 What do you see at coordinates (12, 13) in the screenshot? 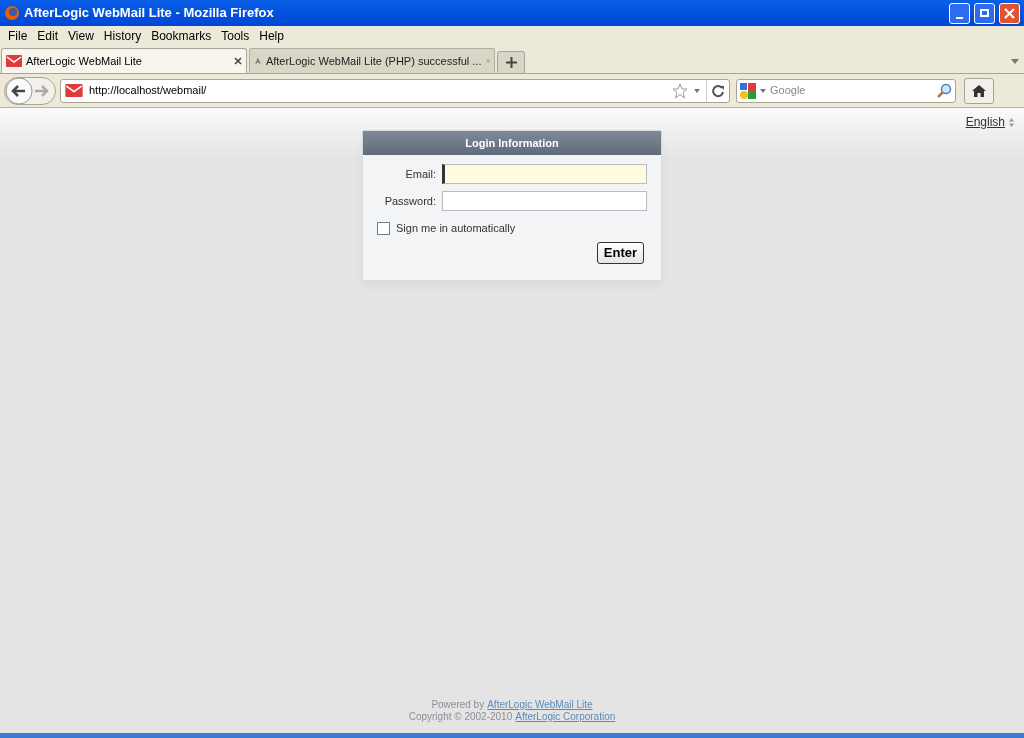
I see `browser-logo-icon` at bounding box center [12, 13].